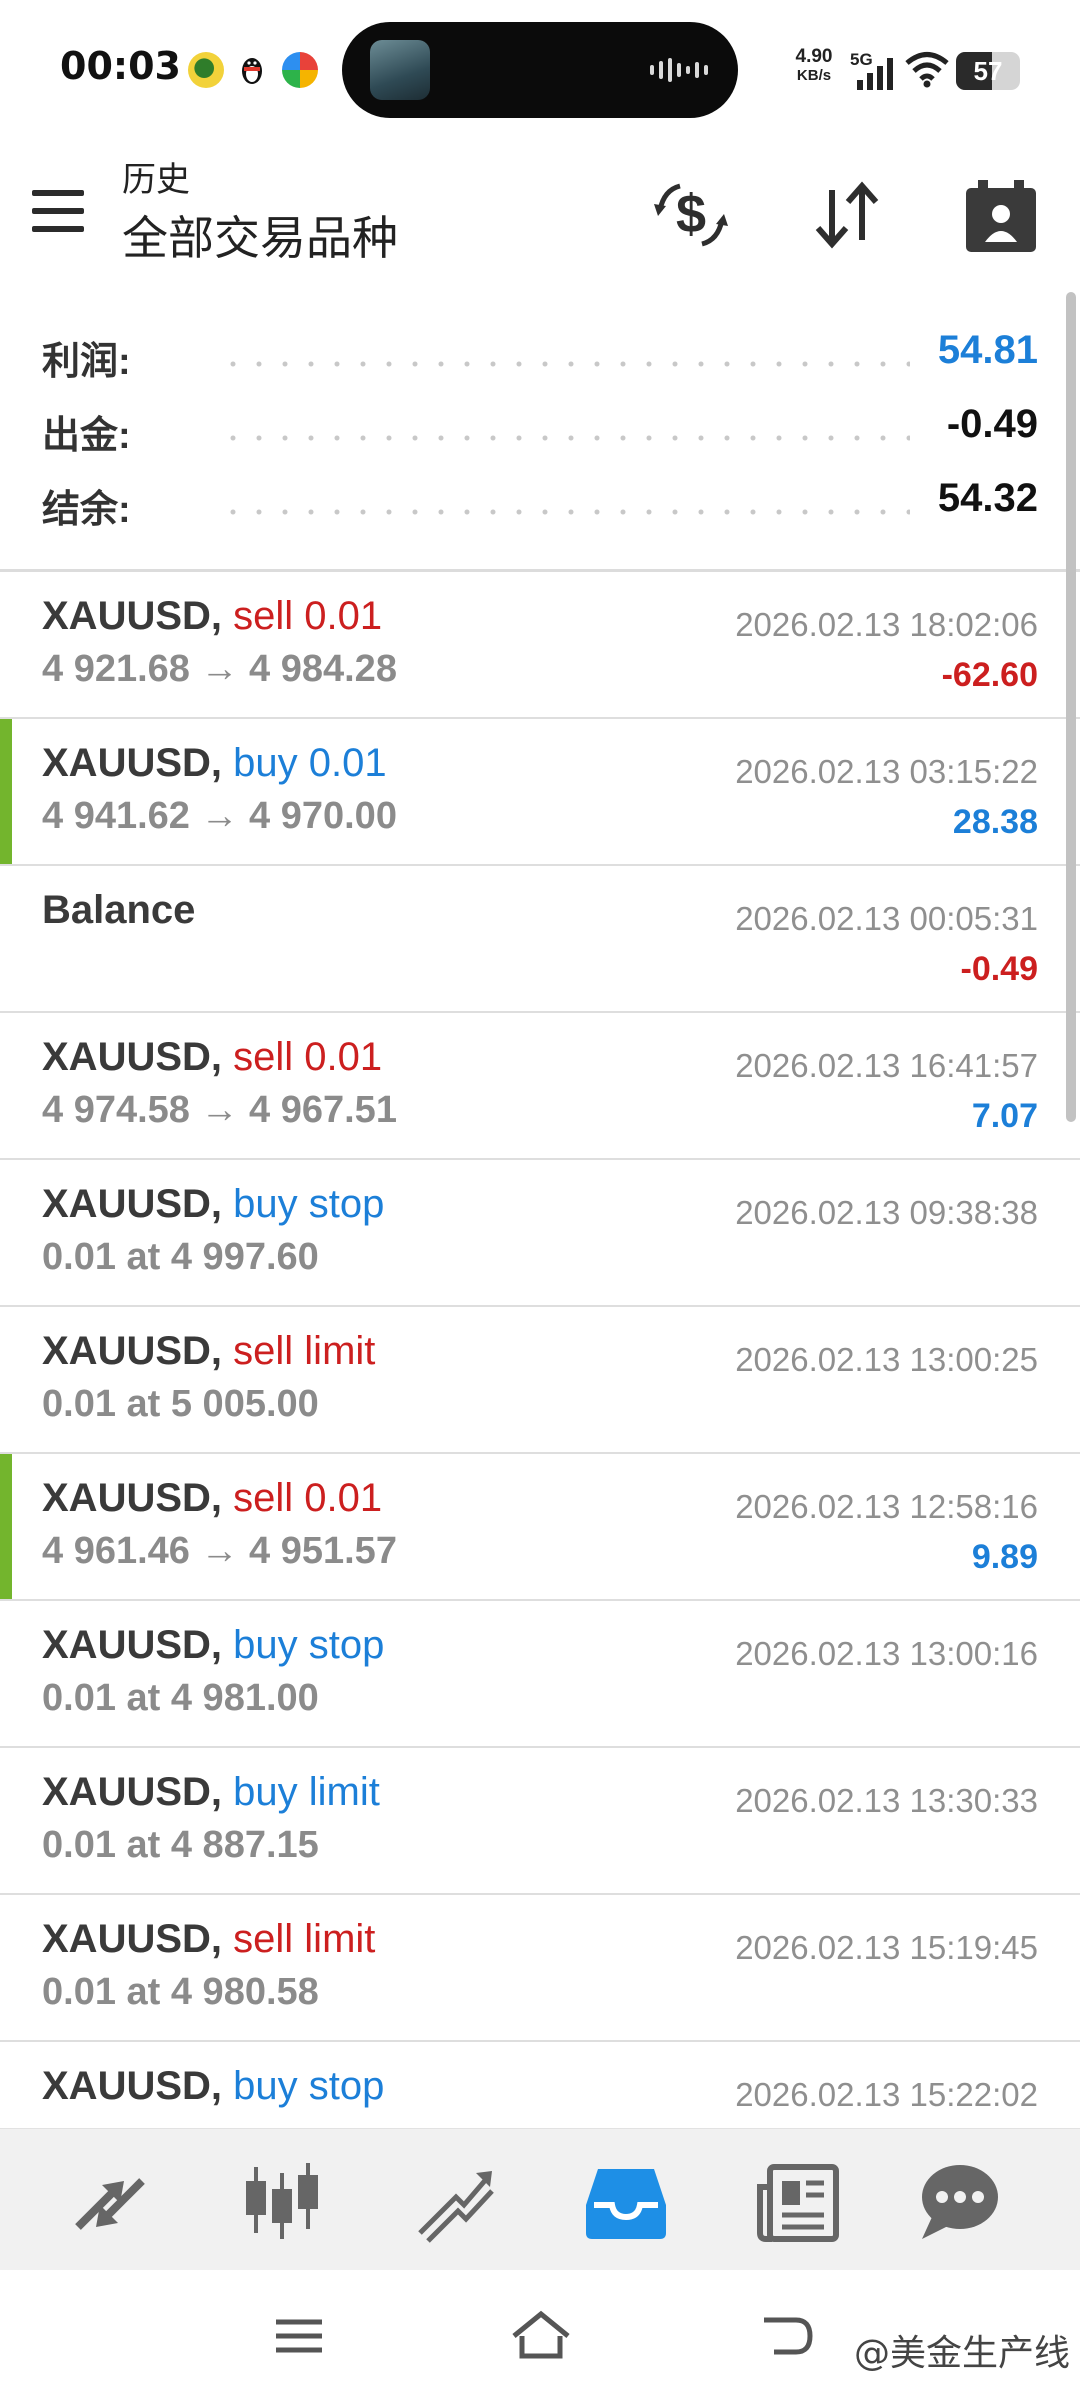 This screenshot has height=2400, width=1080. I want to click on battery-percent: 57, so click(988, 71).